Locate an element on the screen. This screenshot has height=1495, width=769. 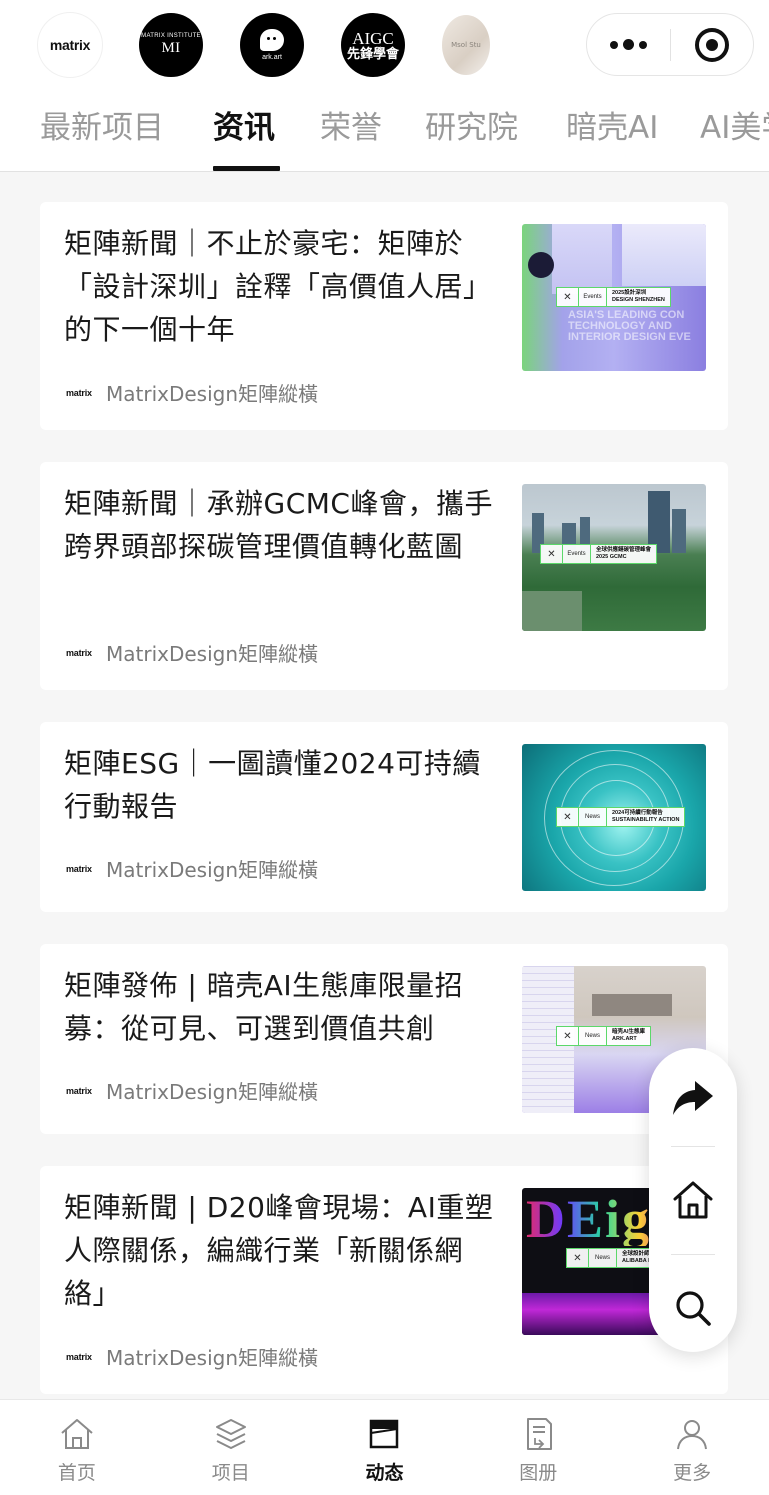
article-thumbnail: ✕ News 2024可持續行動報告 SUSTAINABILITY ACTION is located at coordinates (614, 817).